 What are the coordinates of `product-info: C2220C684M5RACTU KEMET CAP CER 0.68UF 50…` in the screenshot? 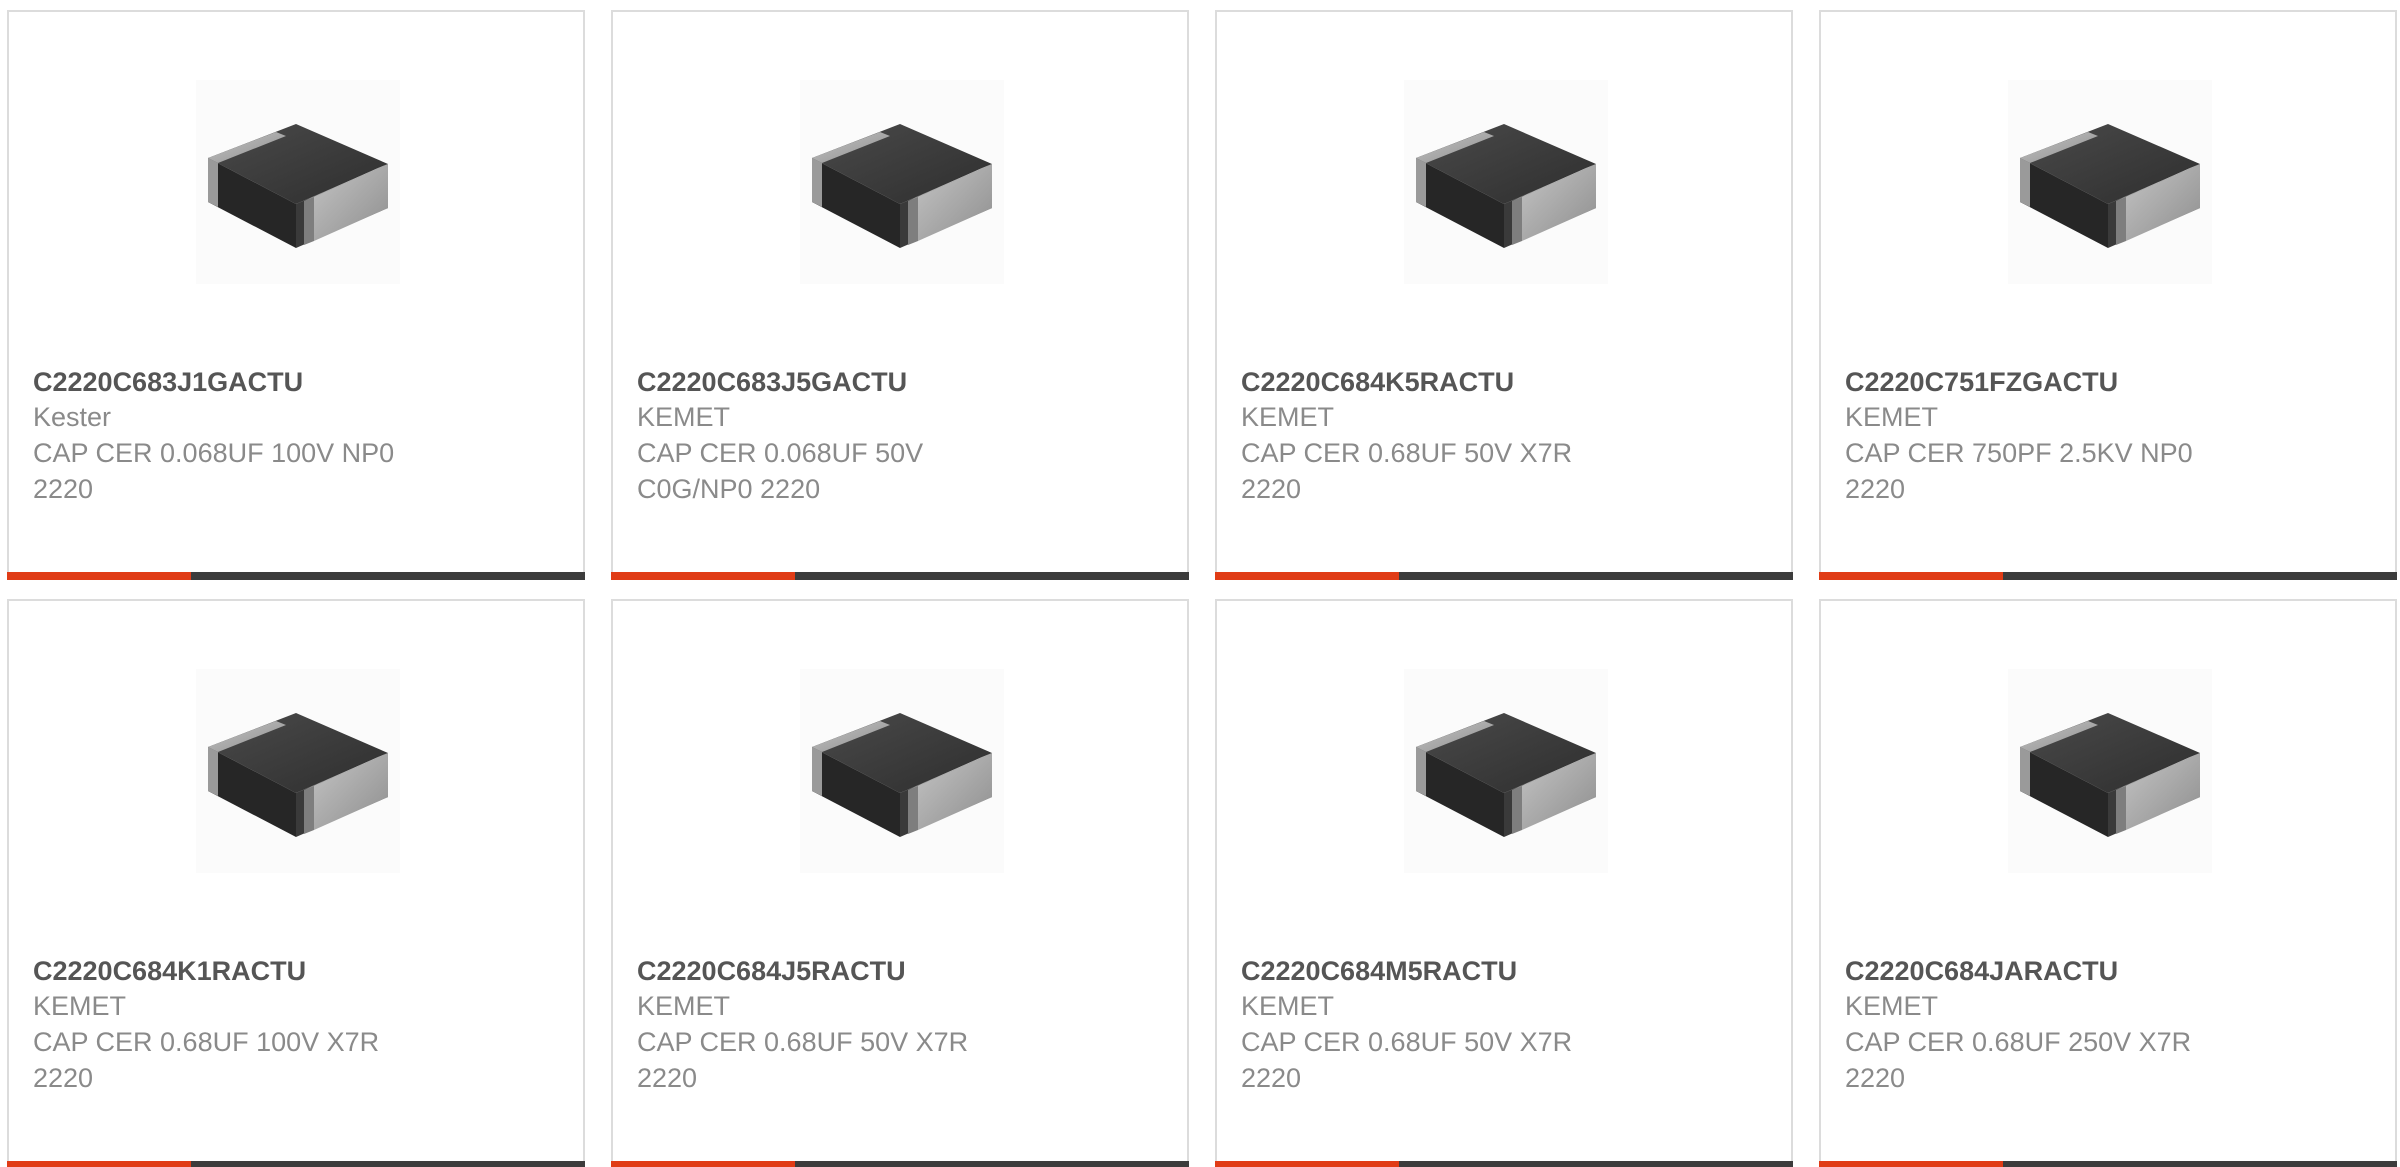 It's located at (1441, 1025).